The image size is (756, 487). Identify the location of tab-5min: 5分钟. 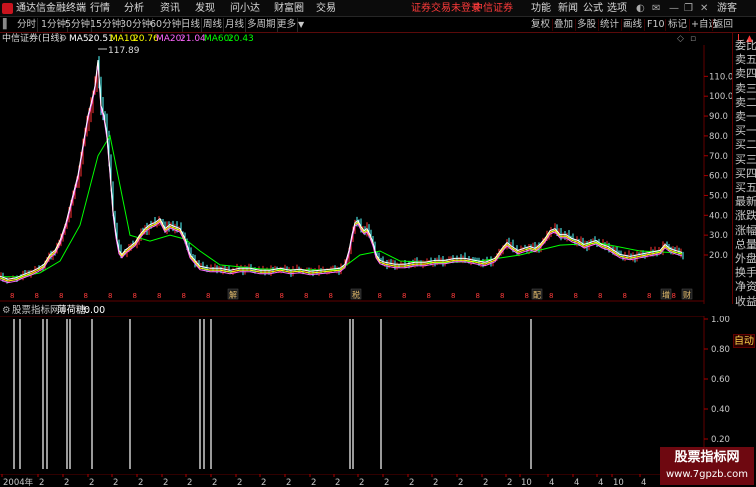
(78, 25).